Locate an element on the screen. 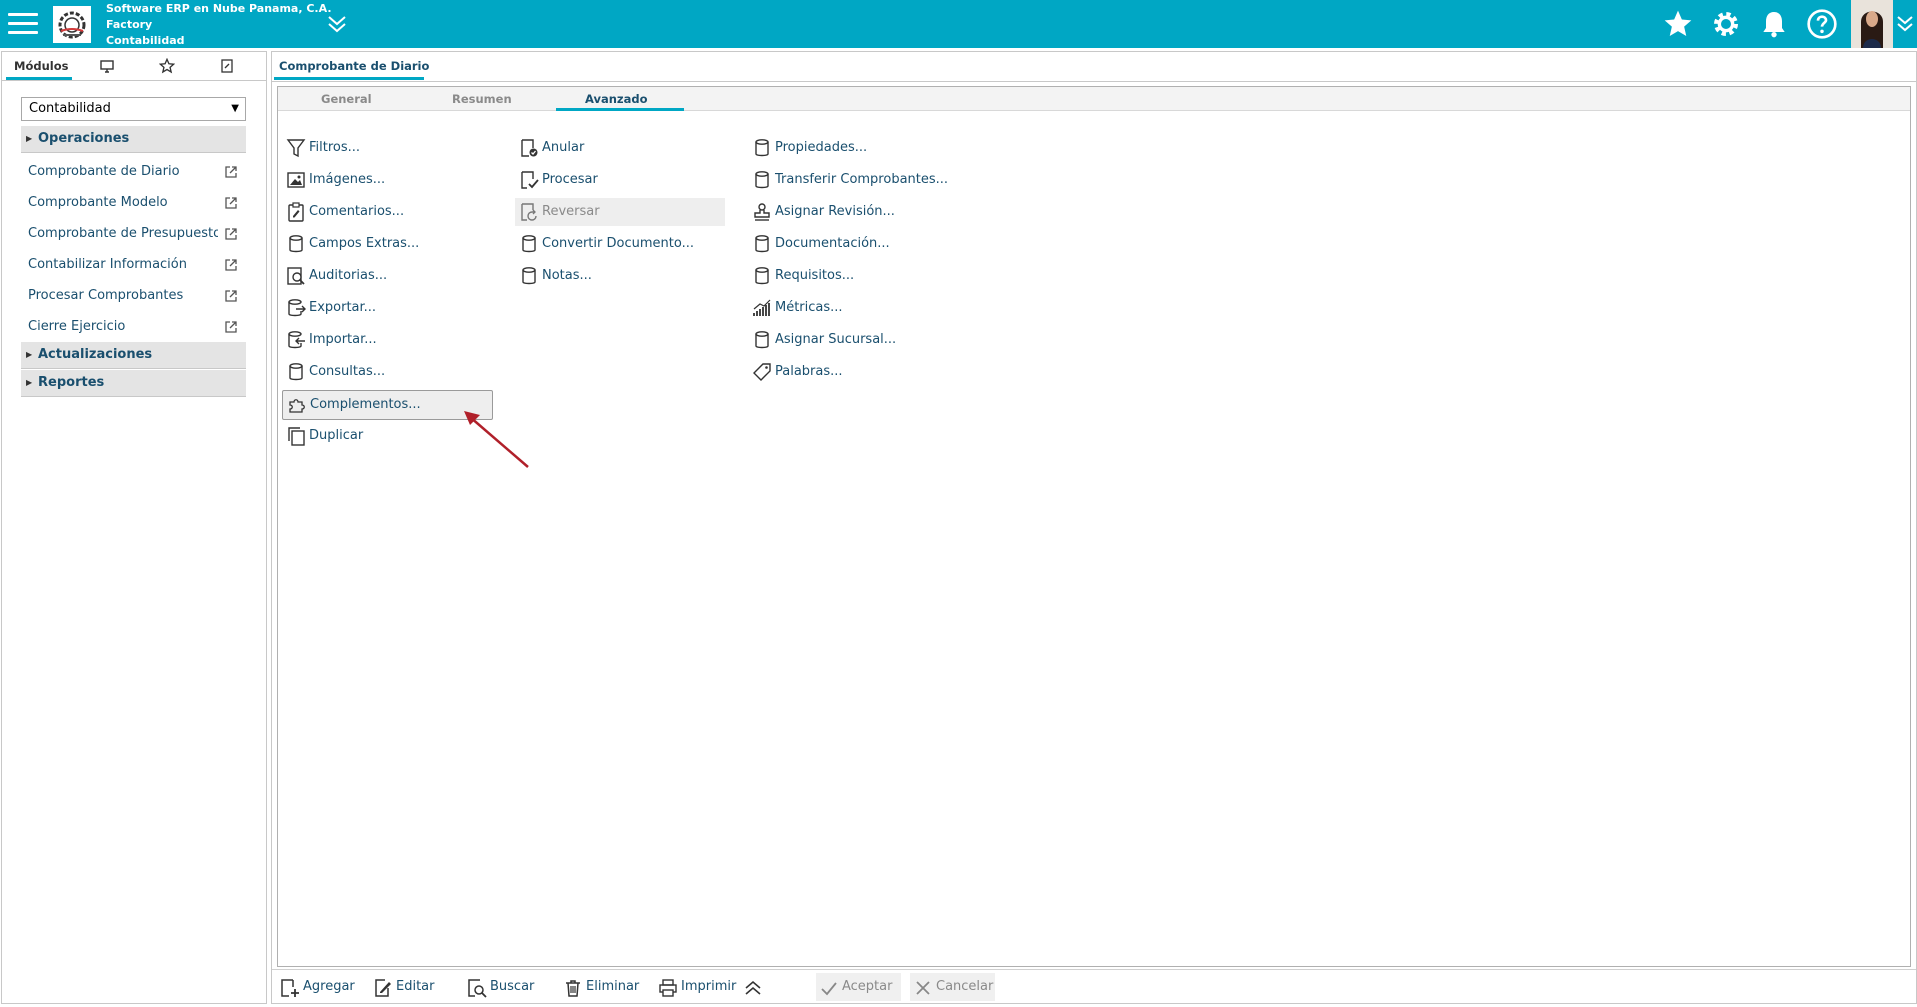 This screenshot has width=1917, height=1007. nav-item-procesar-comprobantes: Procesar Comprobantes is located at coordinates (133, 296).